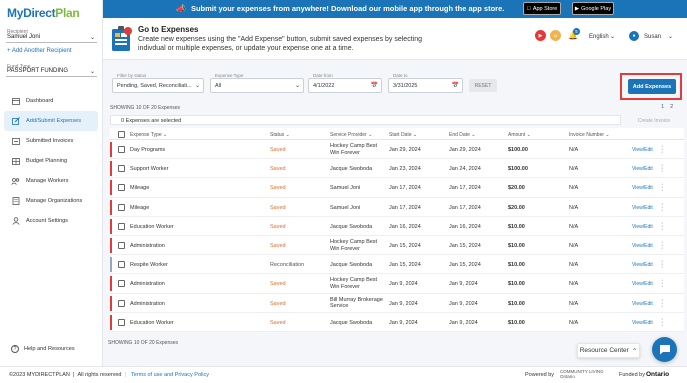 The width and height of the screenshot is (687, 383). What do you see at coordinates (589, 135) in the screenshot?
I see `column-header-invoice-number: Invoice Number ⌄` at bounding box center [589, 135].